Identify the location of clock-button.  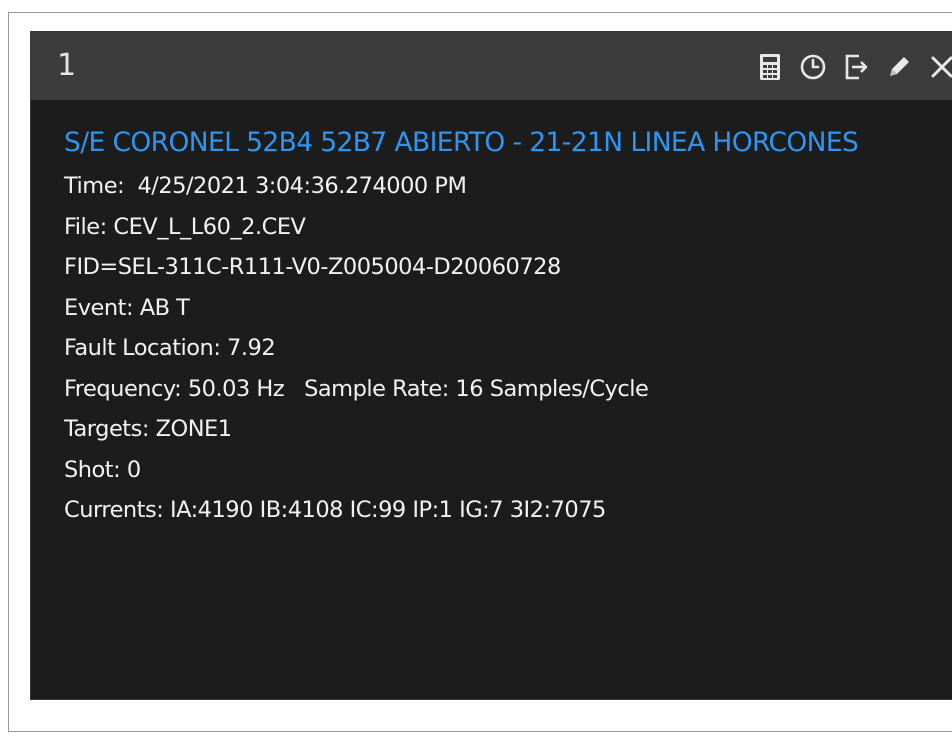
(813, 67).